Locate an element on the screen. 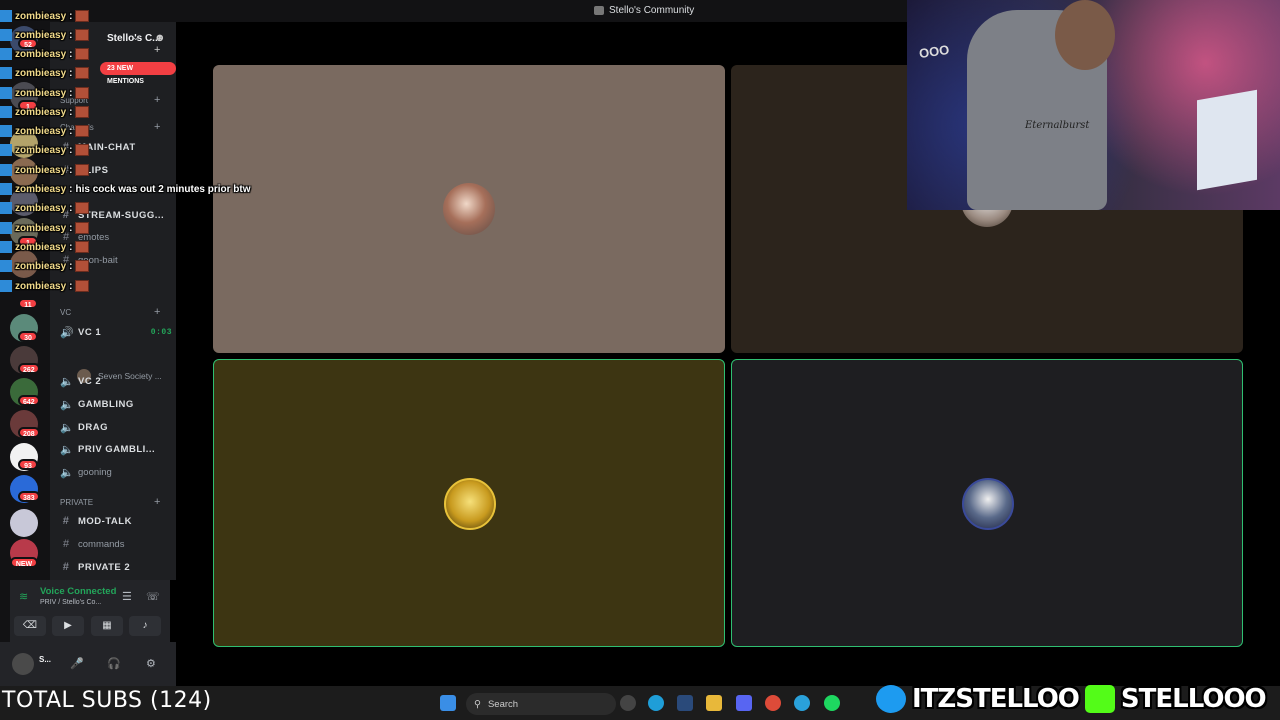 Image resolution: width=1280 pixels, height=720 pixels. screen-share-button: ▶ is located at coordinates (68, 626).